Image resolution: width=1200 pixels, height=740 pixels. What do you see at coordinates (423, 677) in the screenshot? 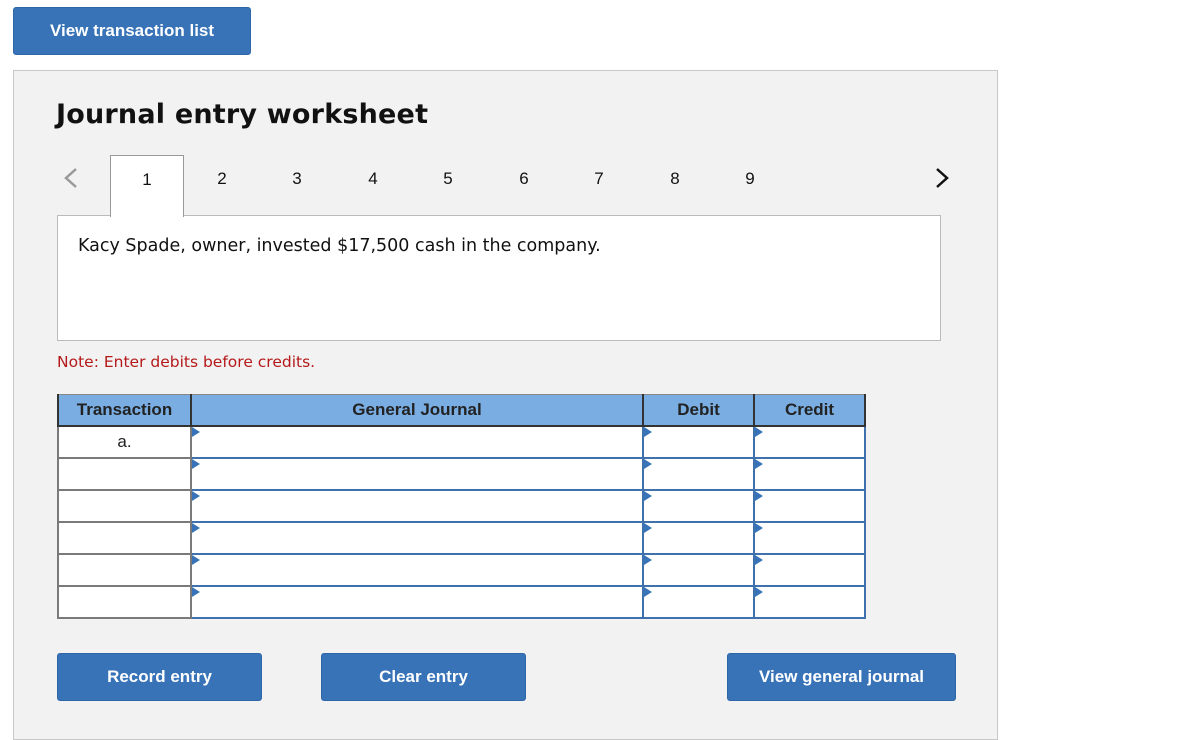
I see `clear-entry-button: Clear entry` at bounding box center [423, 677].